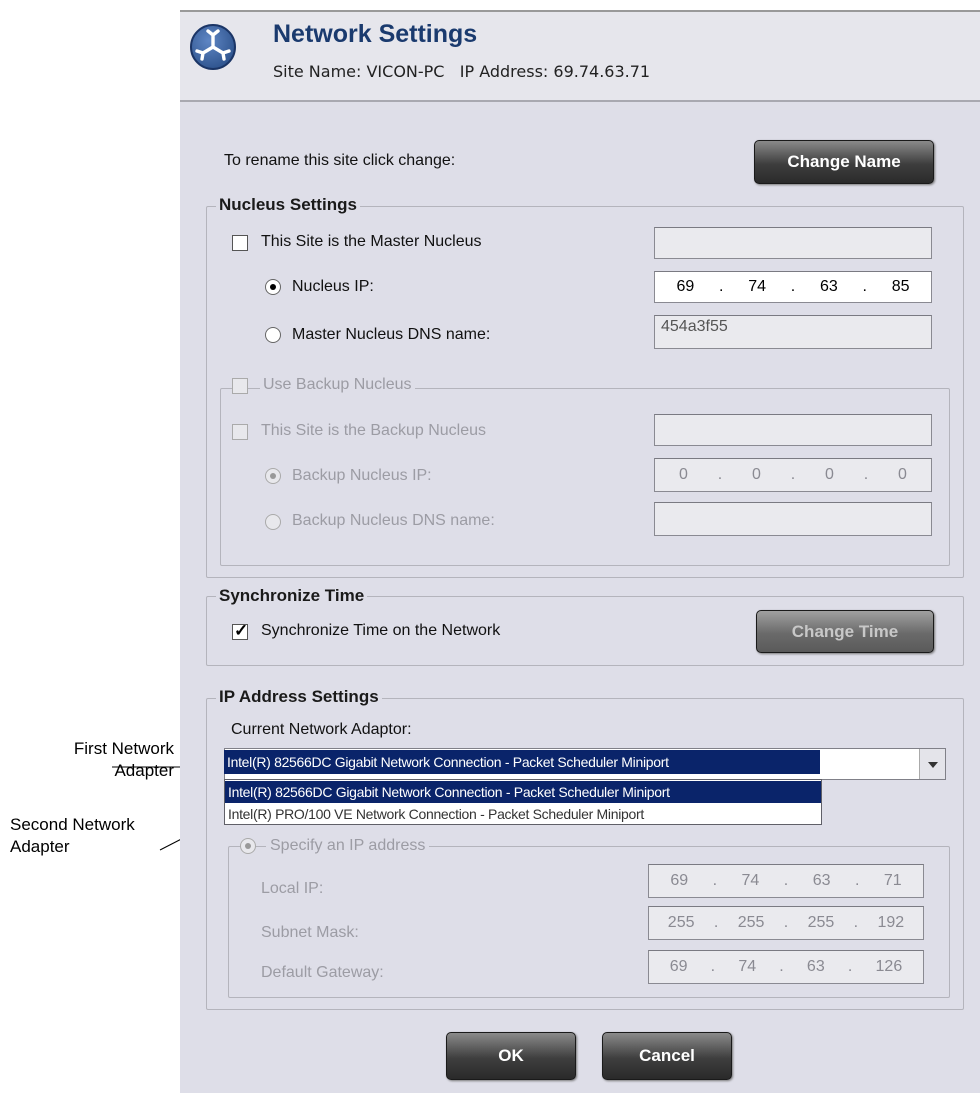  Describe the element at coordinates (240, 432) in the screenshot. I see `backup-site-checkbox` at that location.